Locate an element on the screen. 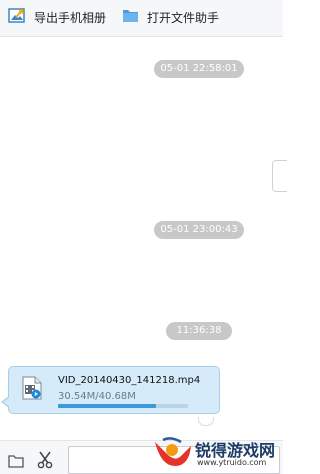  open-file-assistant-label: 打开文件助手 is located at coordinates (183, 17).